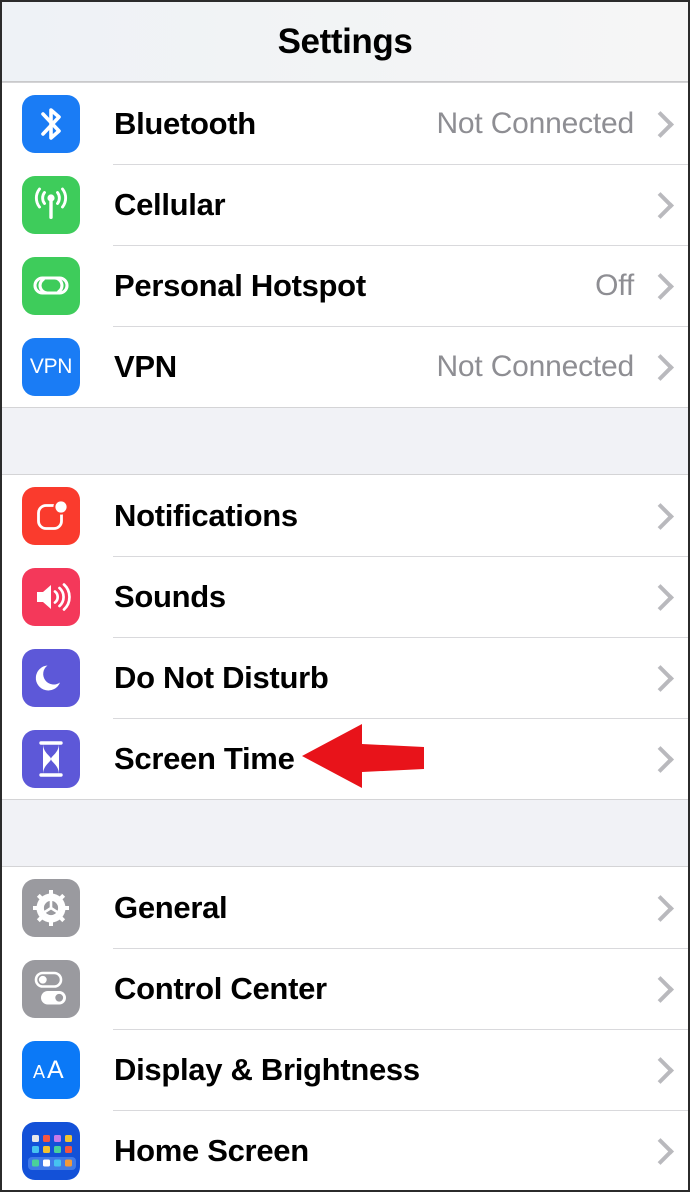 The width and height of the screenshot is (690, 1192). Describe the element at coordinates (345, 204) in the screenshot. I see `settings-row-cellular: Cellular` at that location.